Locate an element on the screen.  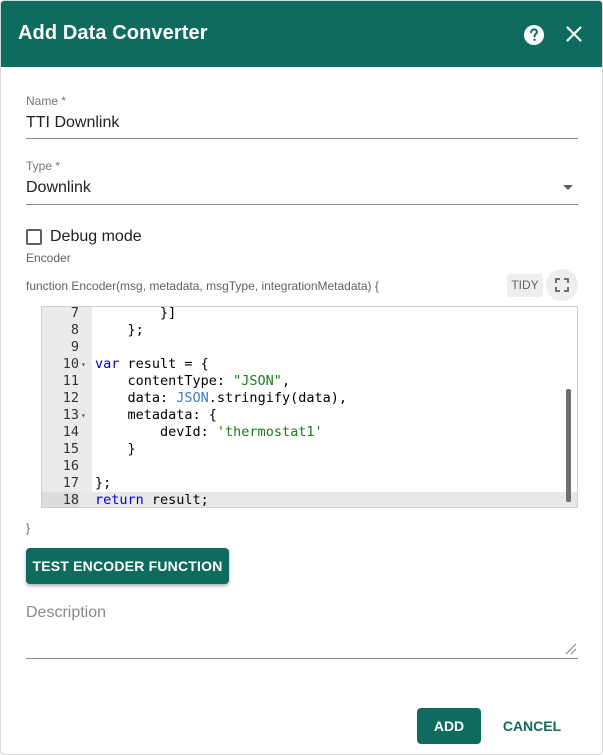
code-text: devId: 'thermostat1' is located at coordinates (209, 432).